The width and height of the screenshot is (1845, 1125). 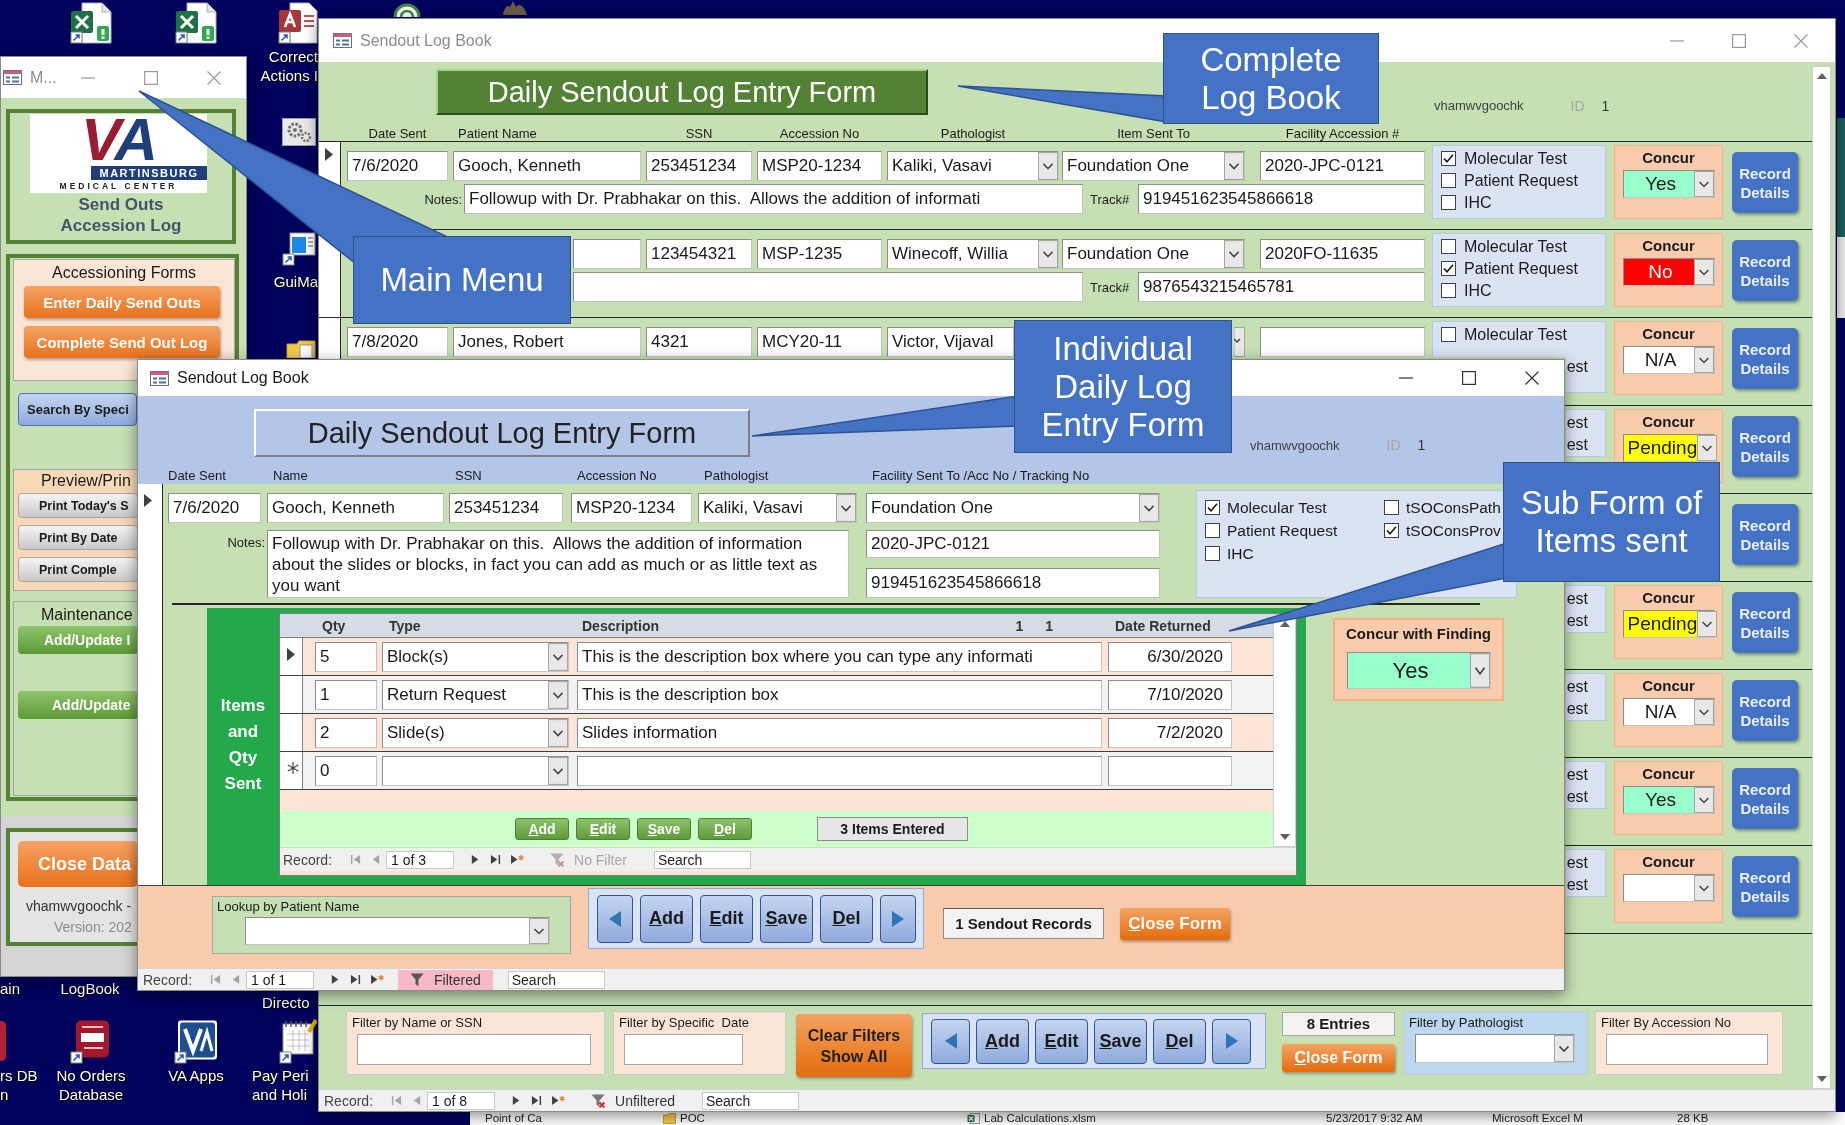 I want to click on desktop-icon-label: rs DB n, so click(x=22, y=1085).